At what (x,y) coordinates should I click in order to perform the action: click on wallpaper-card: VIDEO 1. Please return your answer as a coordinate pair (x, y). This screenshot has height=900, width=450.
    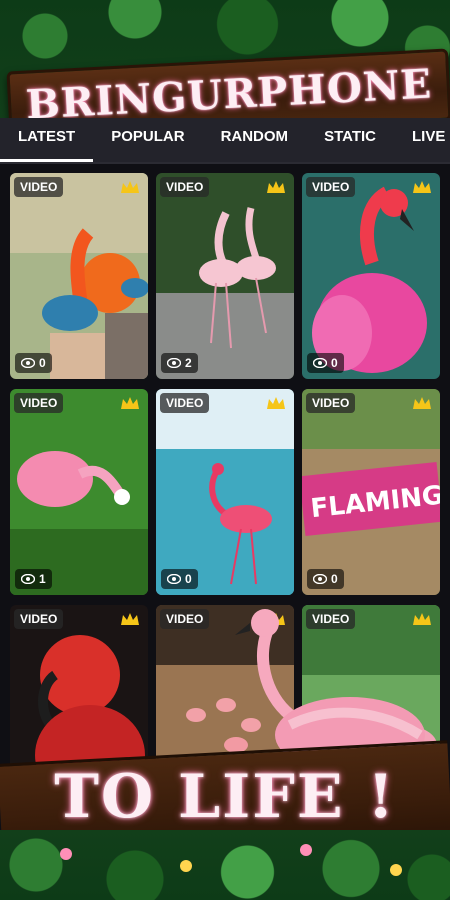
    Looking at the image, I should click on (79, 492).